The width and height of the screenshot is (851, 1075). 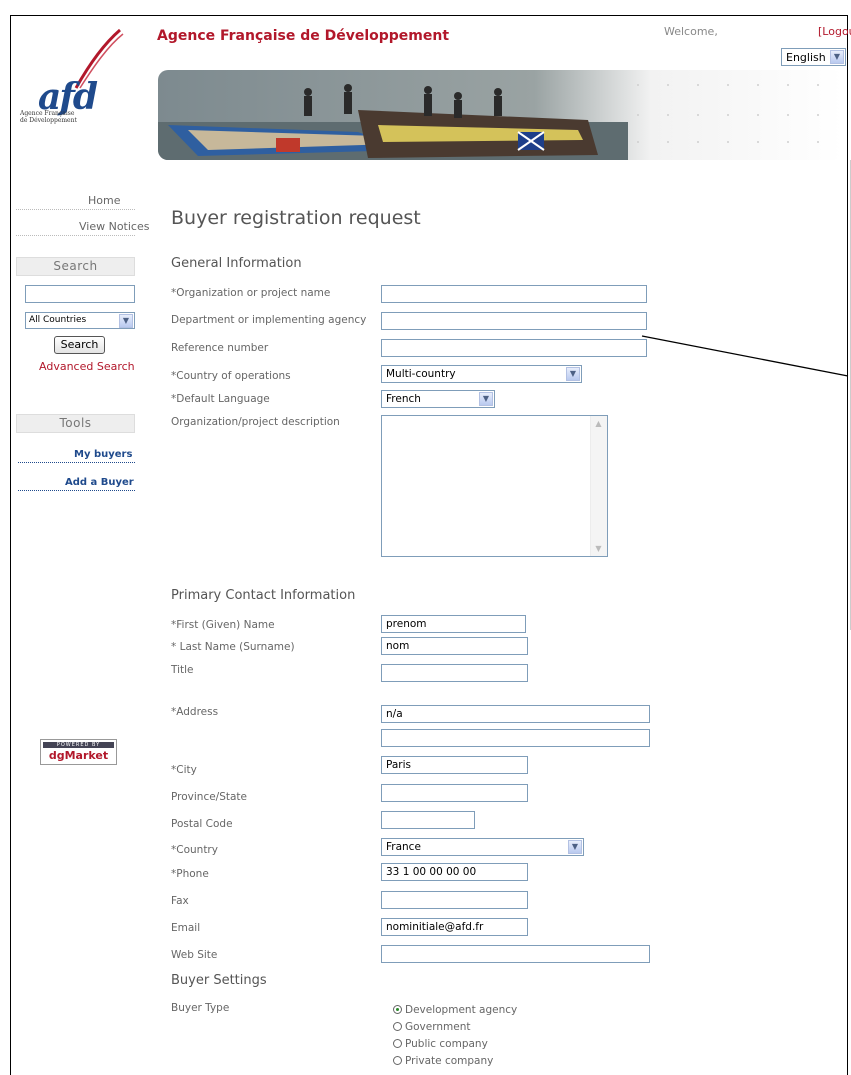 I want to click on nav-view-notices: View Notices, so click(x=114, y=226).